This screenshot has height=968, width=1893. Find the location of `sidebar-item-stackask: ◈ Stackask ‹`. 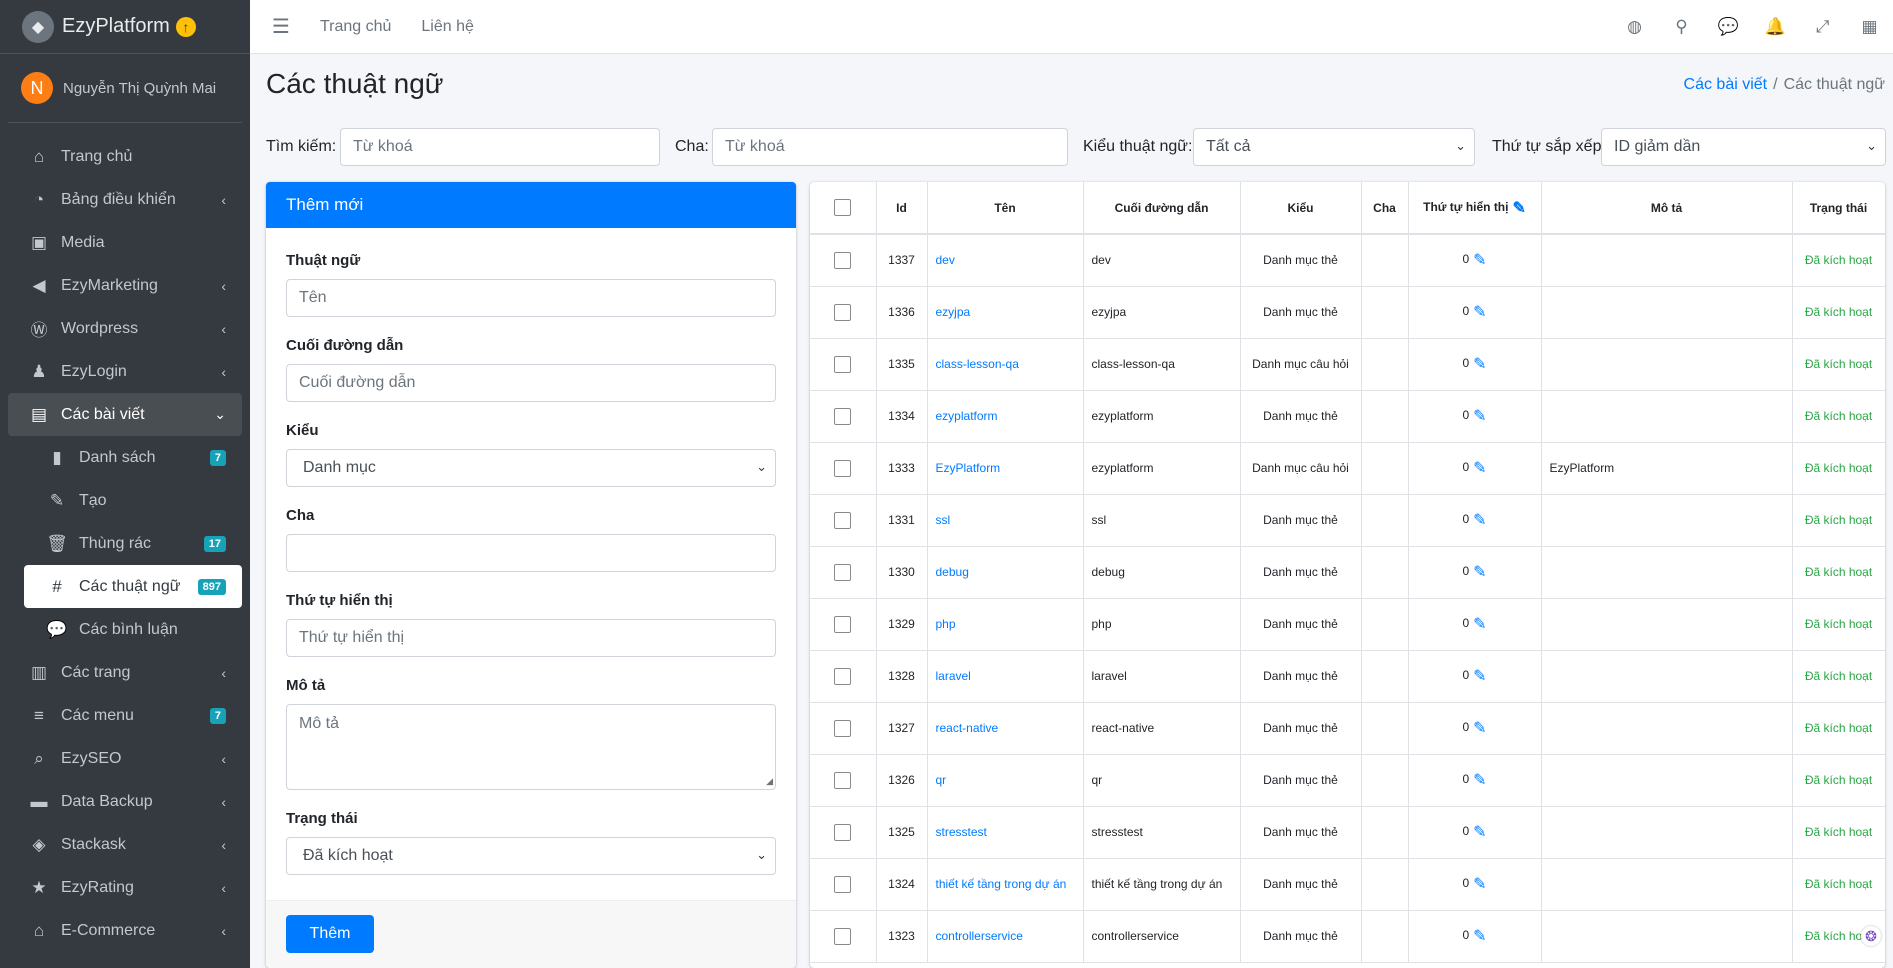

sidebar-item-stackask: ◈ Stackask ‹ is located at coordinates (125, 844).